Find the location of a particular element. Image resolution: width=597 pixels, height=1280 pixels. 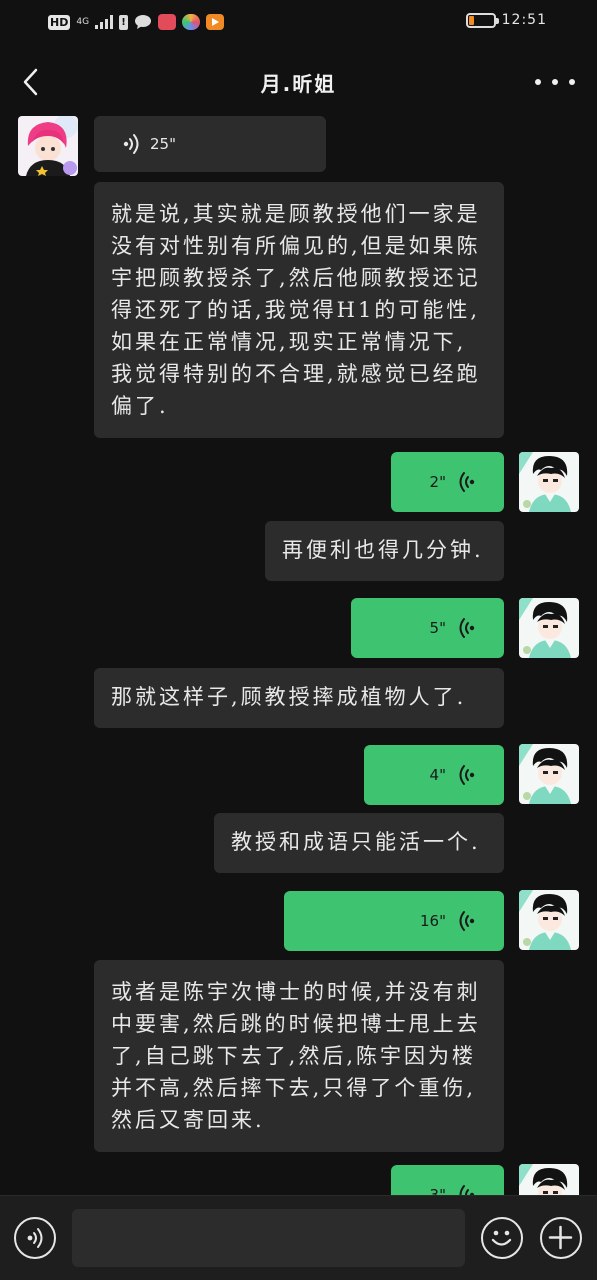

input-bar is located at coordinates (298, 1237).